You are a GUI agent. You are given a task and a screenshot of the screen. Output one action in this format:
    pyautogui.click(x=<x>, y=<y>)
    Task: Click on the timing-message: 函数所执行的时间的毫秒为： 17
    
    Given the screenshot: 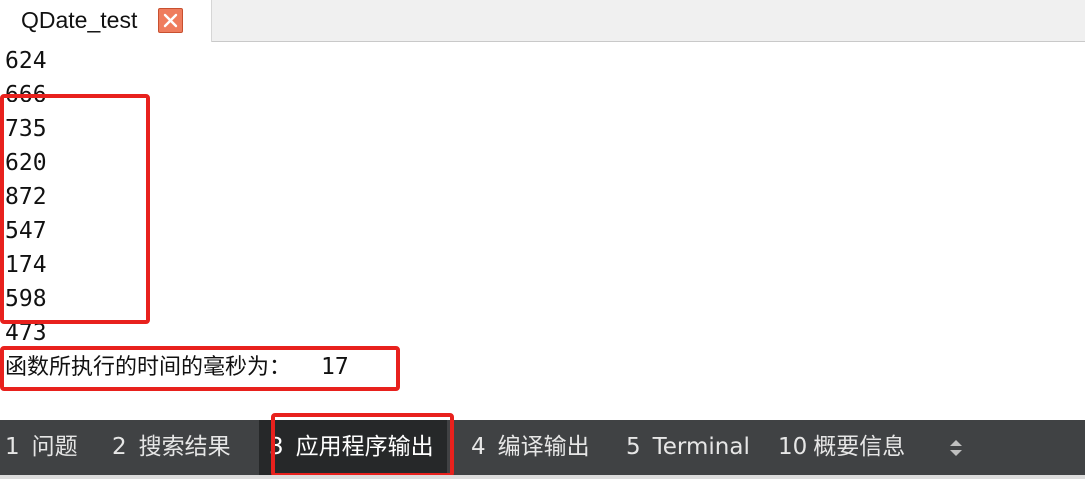 What is the action you would take?
    pyautogui.click(x=177, y=367)
    